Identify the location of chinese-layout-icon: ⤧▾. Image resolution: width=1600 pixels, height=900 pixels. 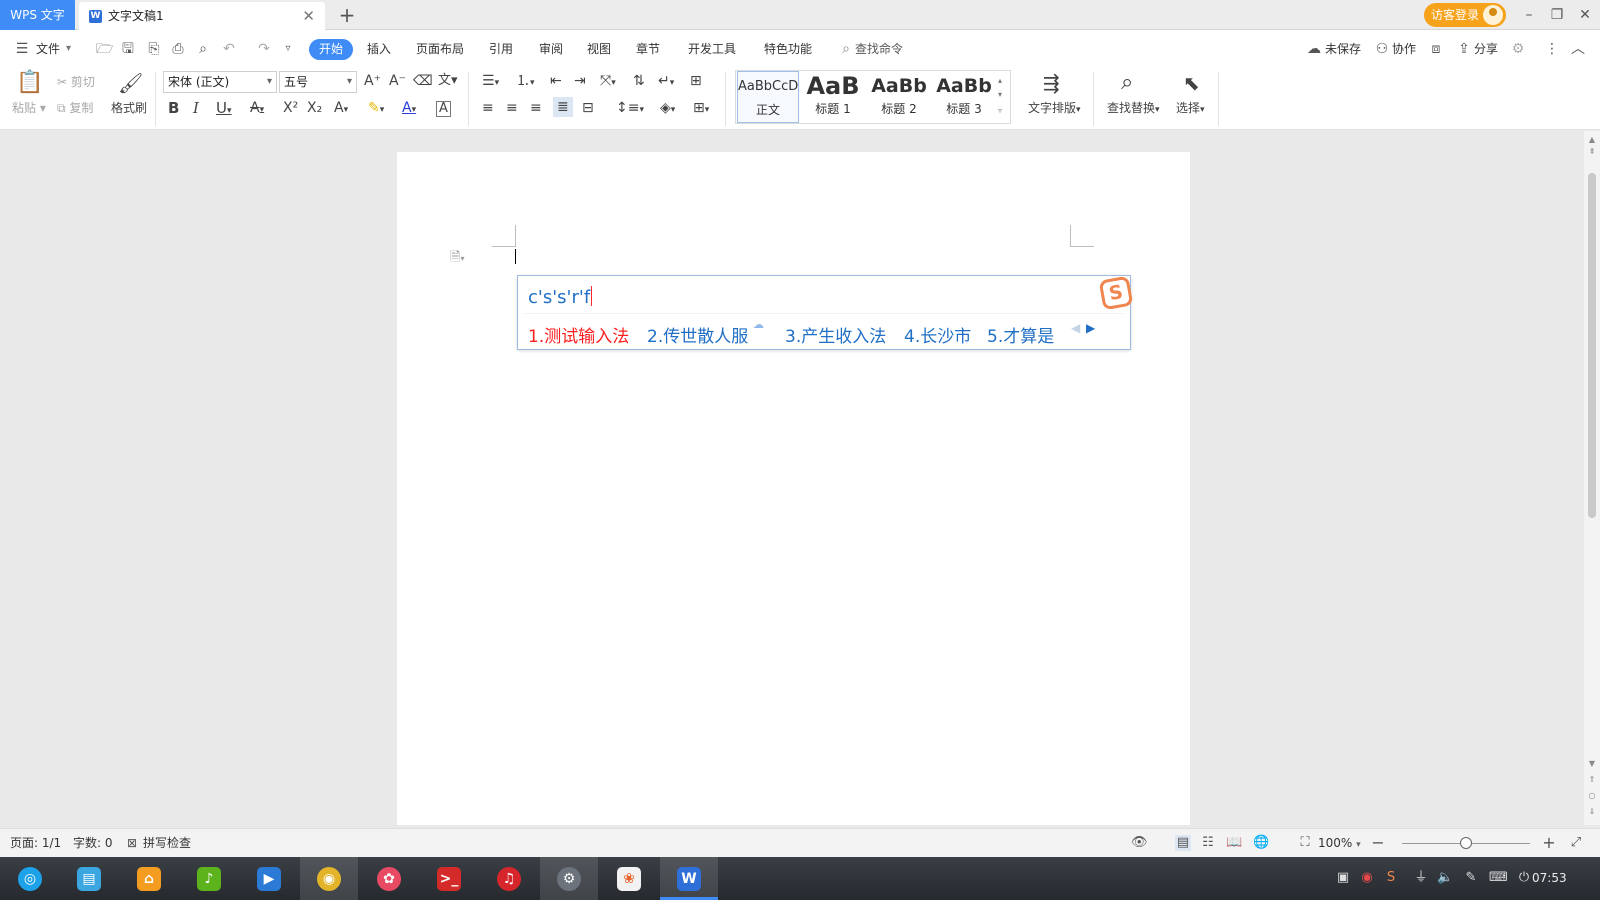
(608, 82).